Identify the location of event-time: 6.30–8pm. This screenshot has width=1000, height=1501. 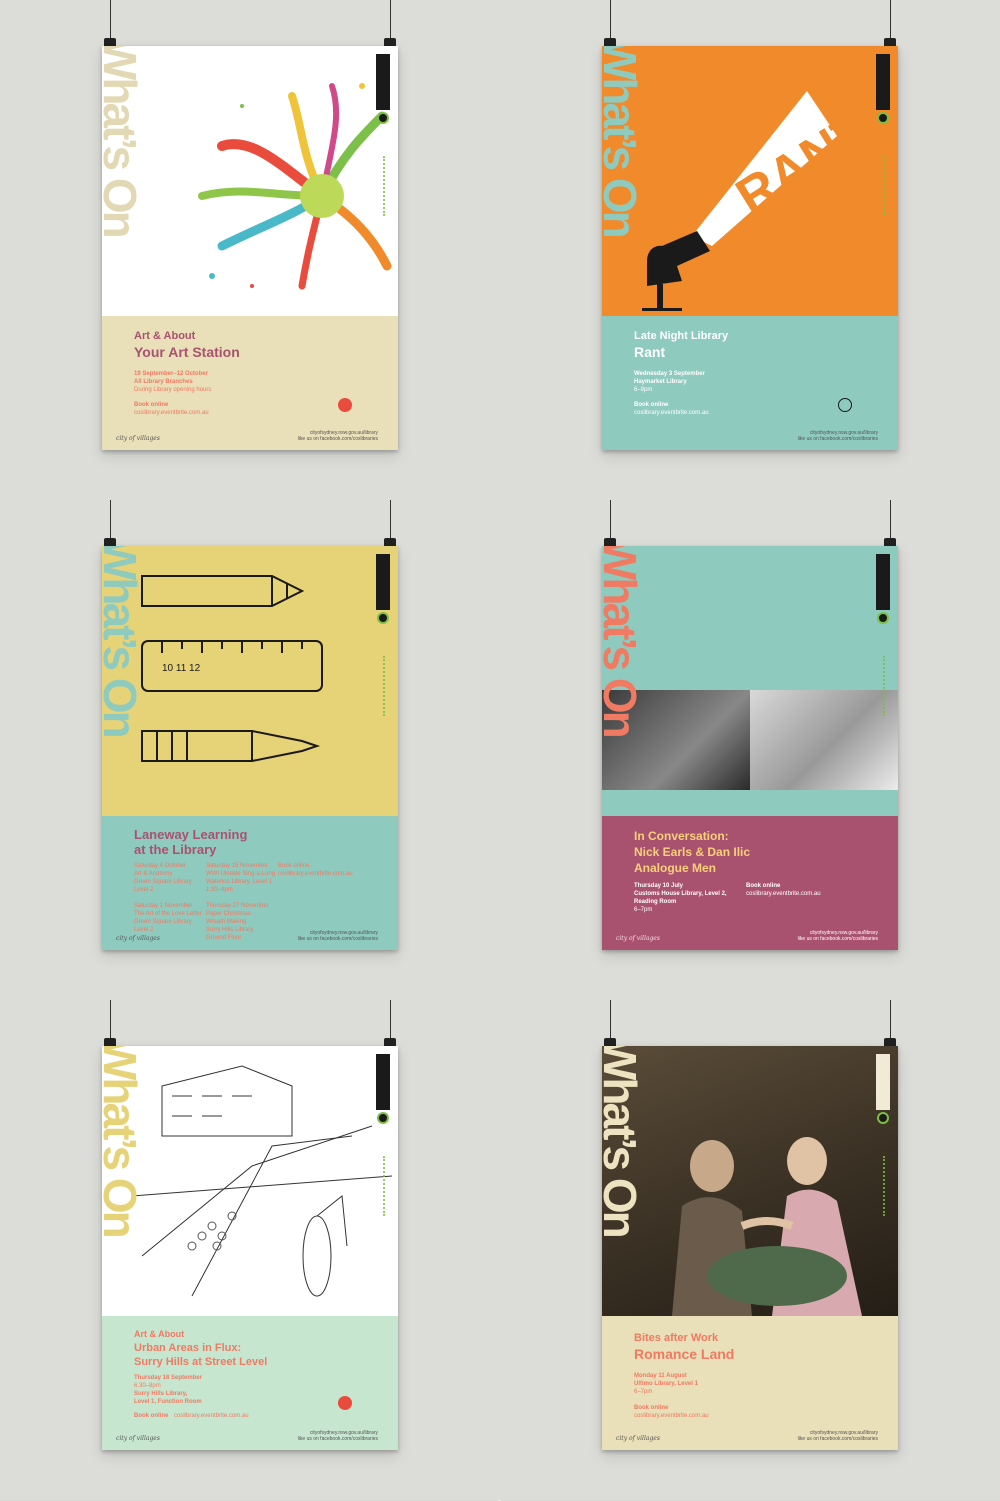
(147, 1386).